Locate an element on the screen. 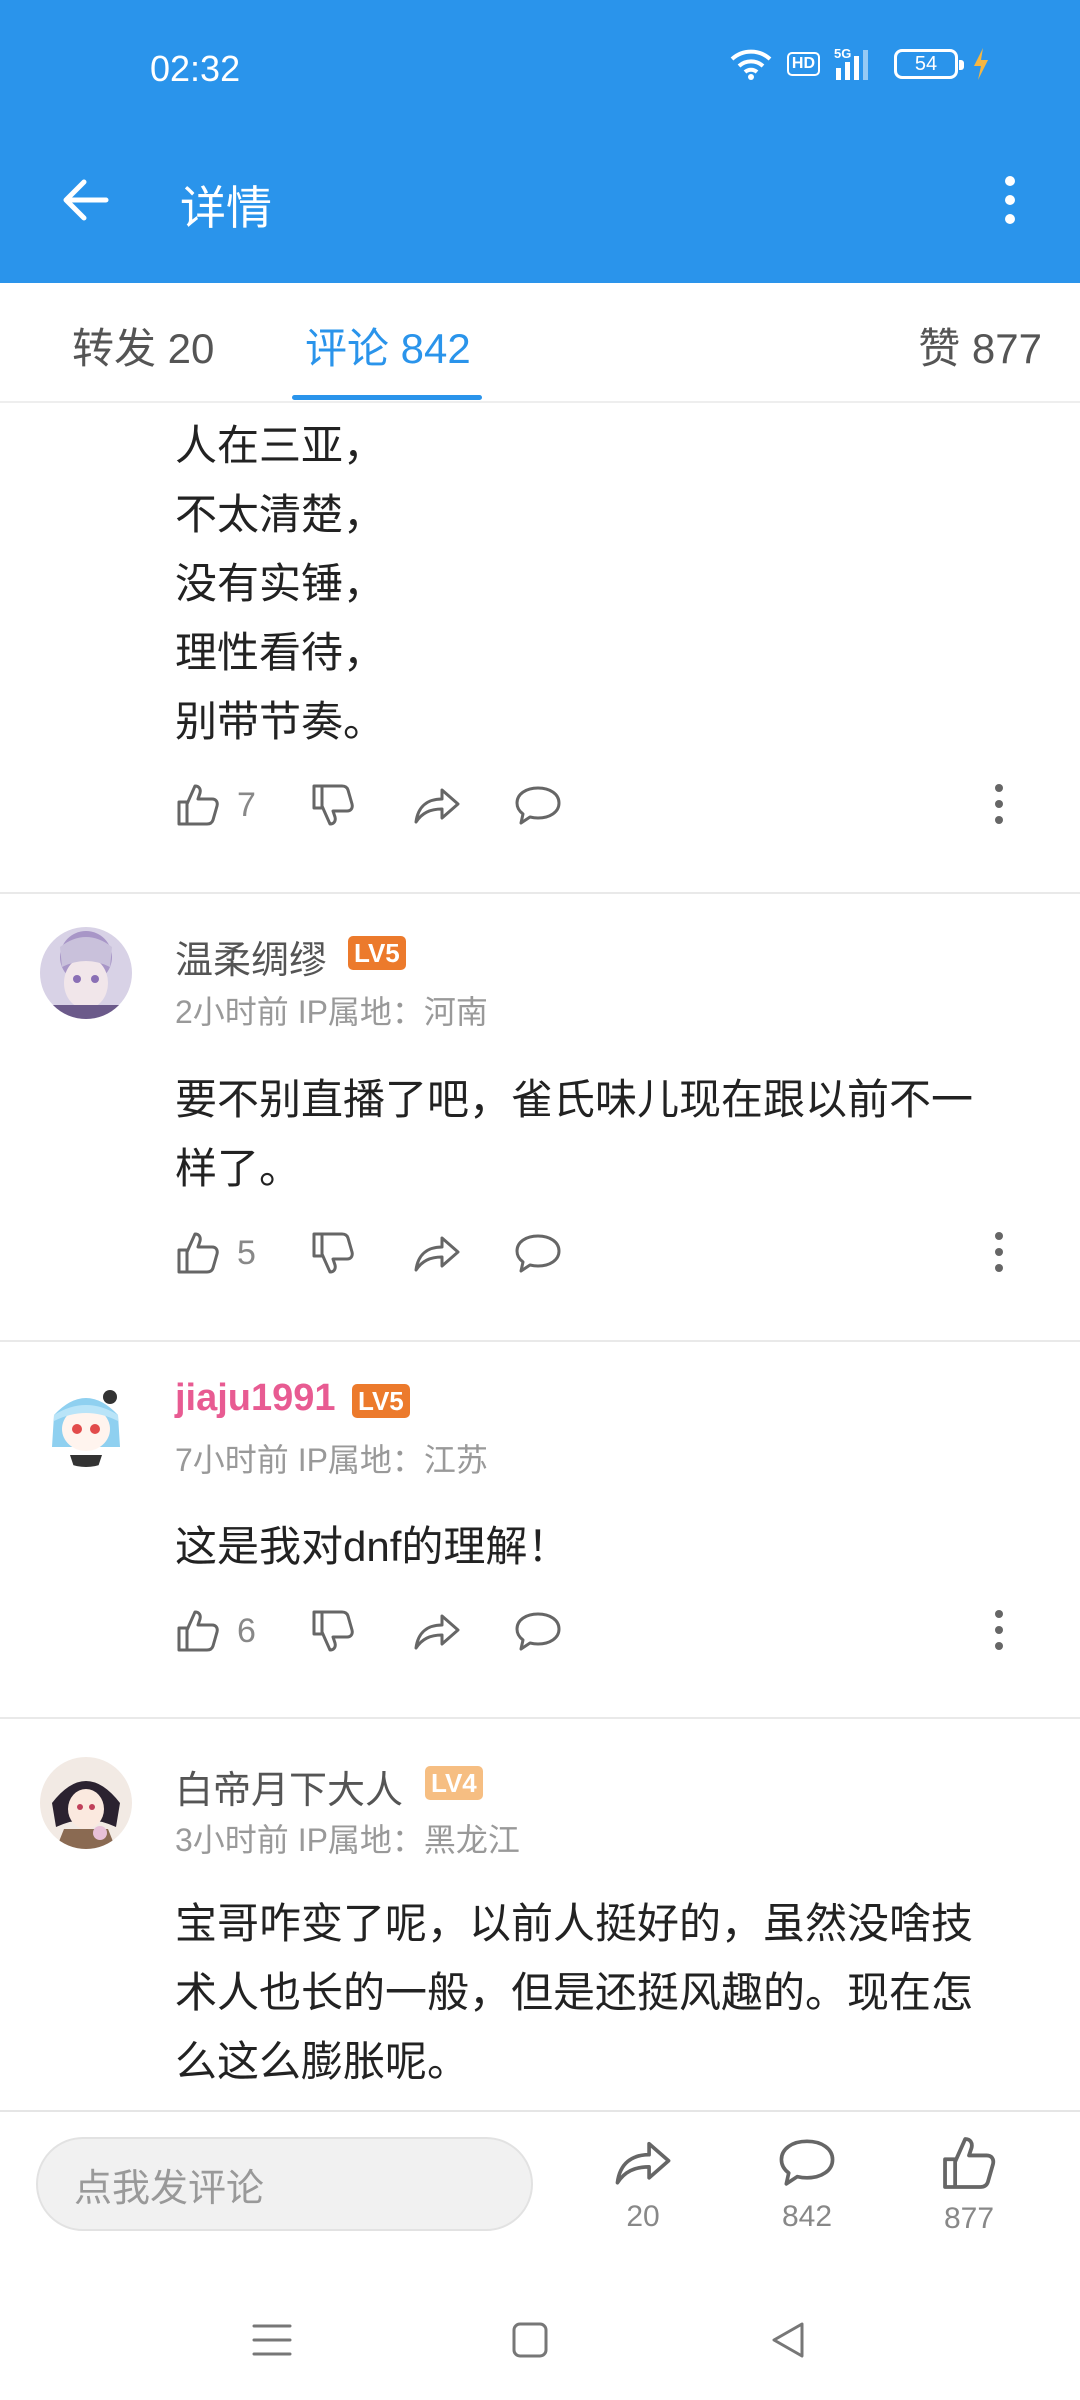  arrow-left-icon is located at coordinates (86, 200).